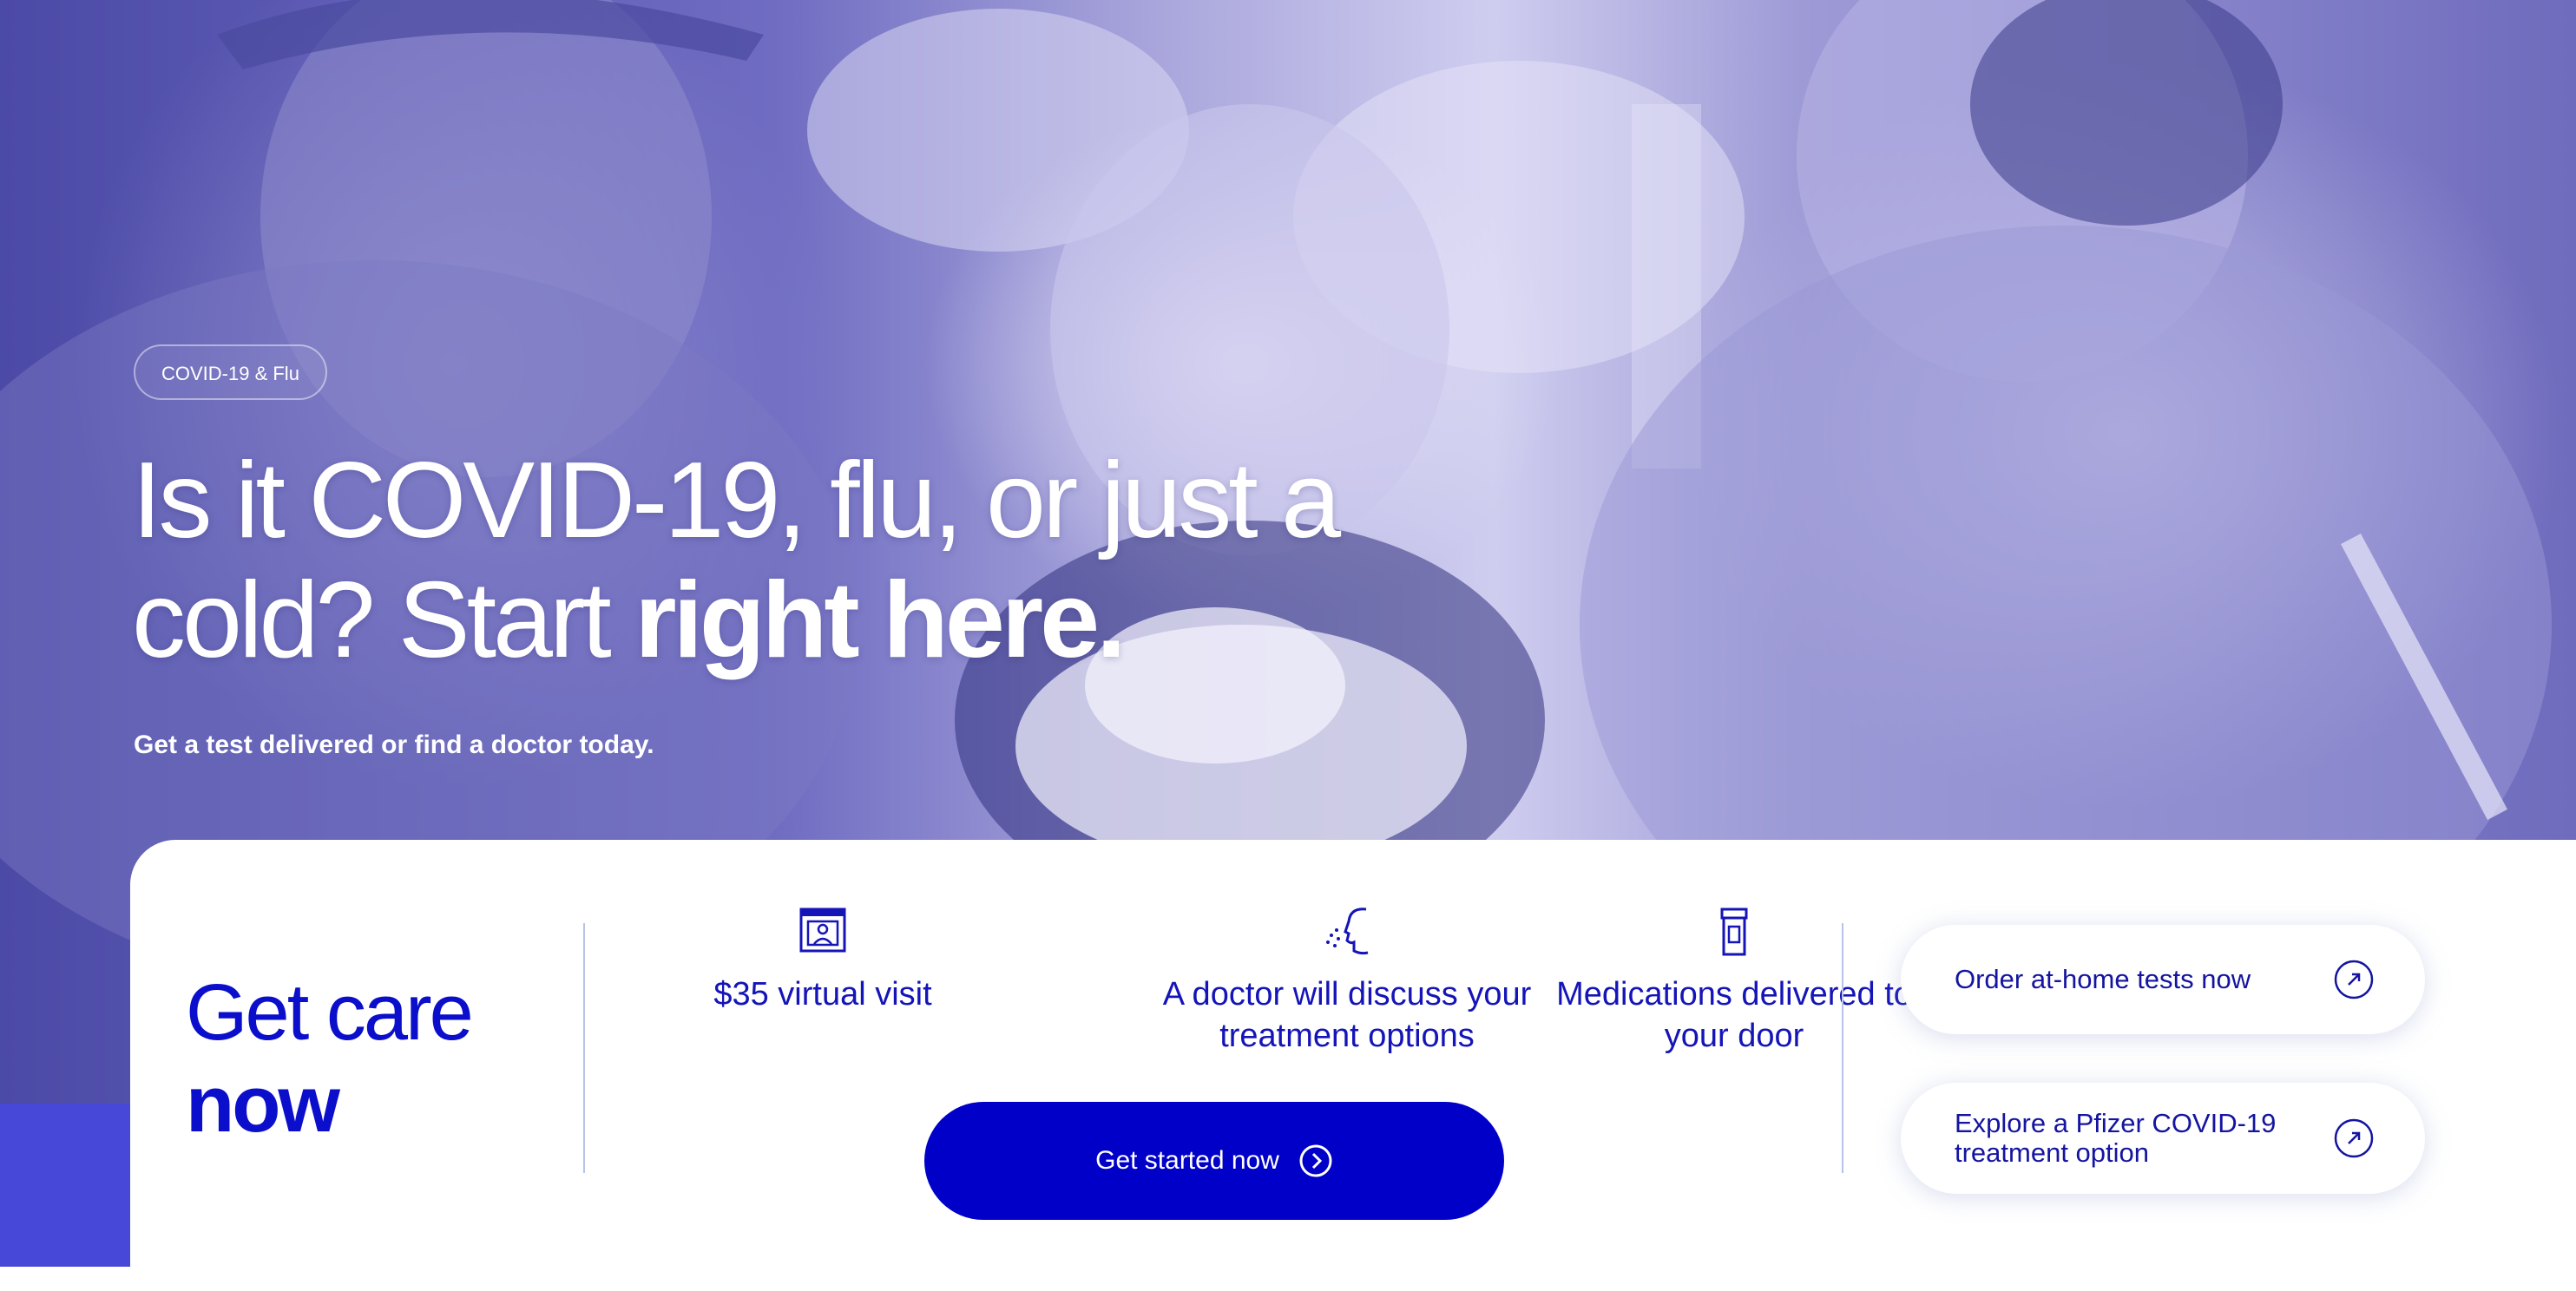 The image size is (2576, 1291). What do you see at coordinates (330, 1012) in the screenshot?
I see `care-heading-line1: Get care` at bounding box center [330, 1012].